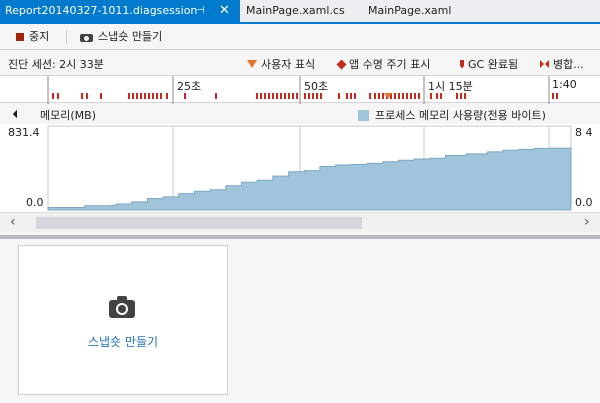 This screenshot has height=403, width=600. I want to click on red-diamond-icon, so click(341, 64).